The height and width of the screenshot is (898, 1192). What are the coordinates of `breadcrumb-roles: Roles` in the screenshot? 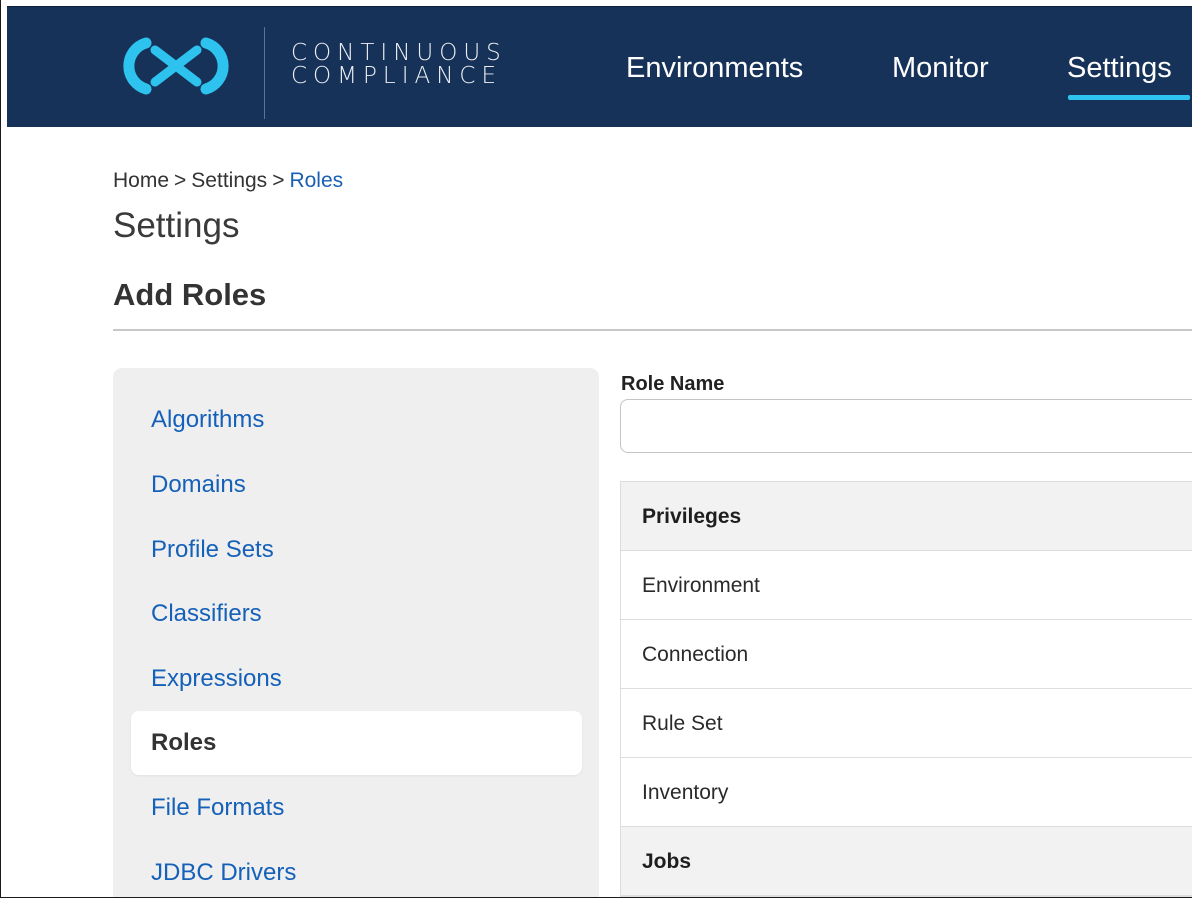 It's located at (316, 180).